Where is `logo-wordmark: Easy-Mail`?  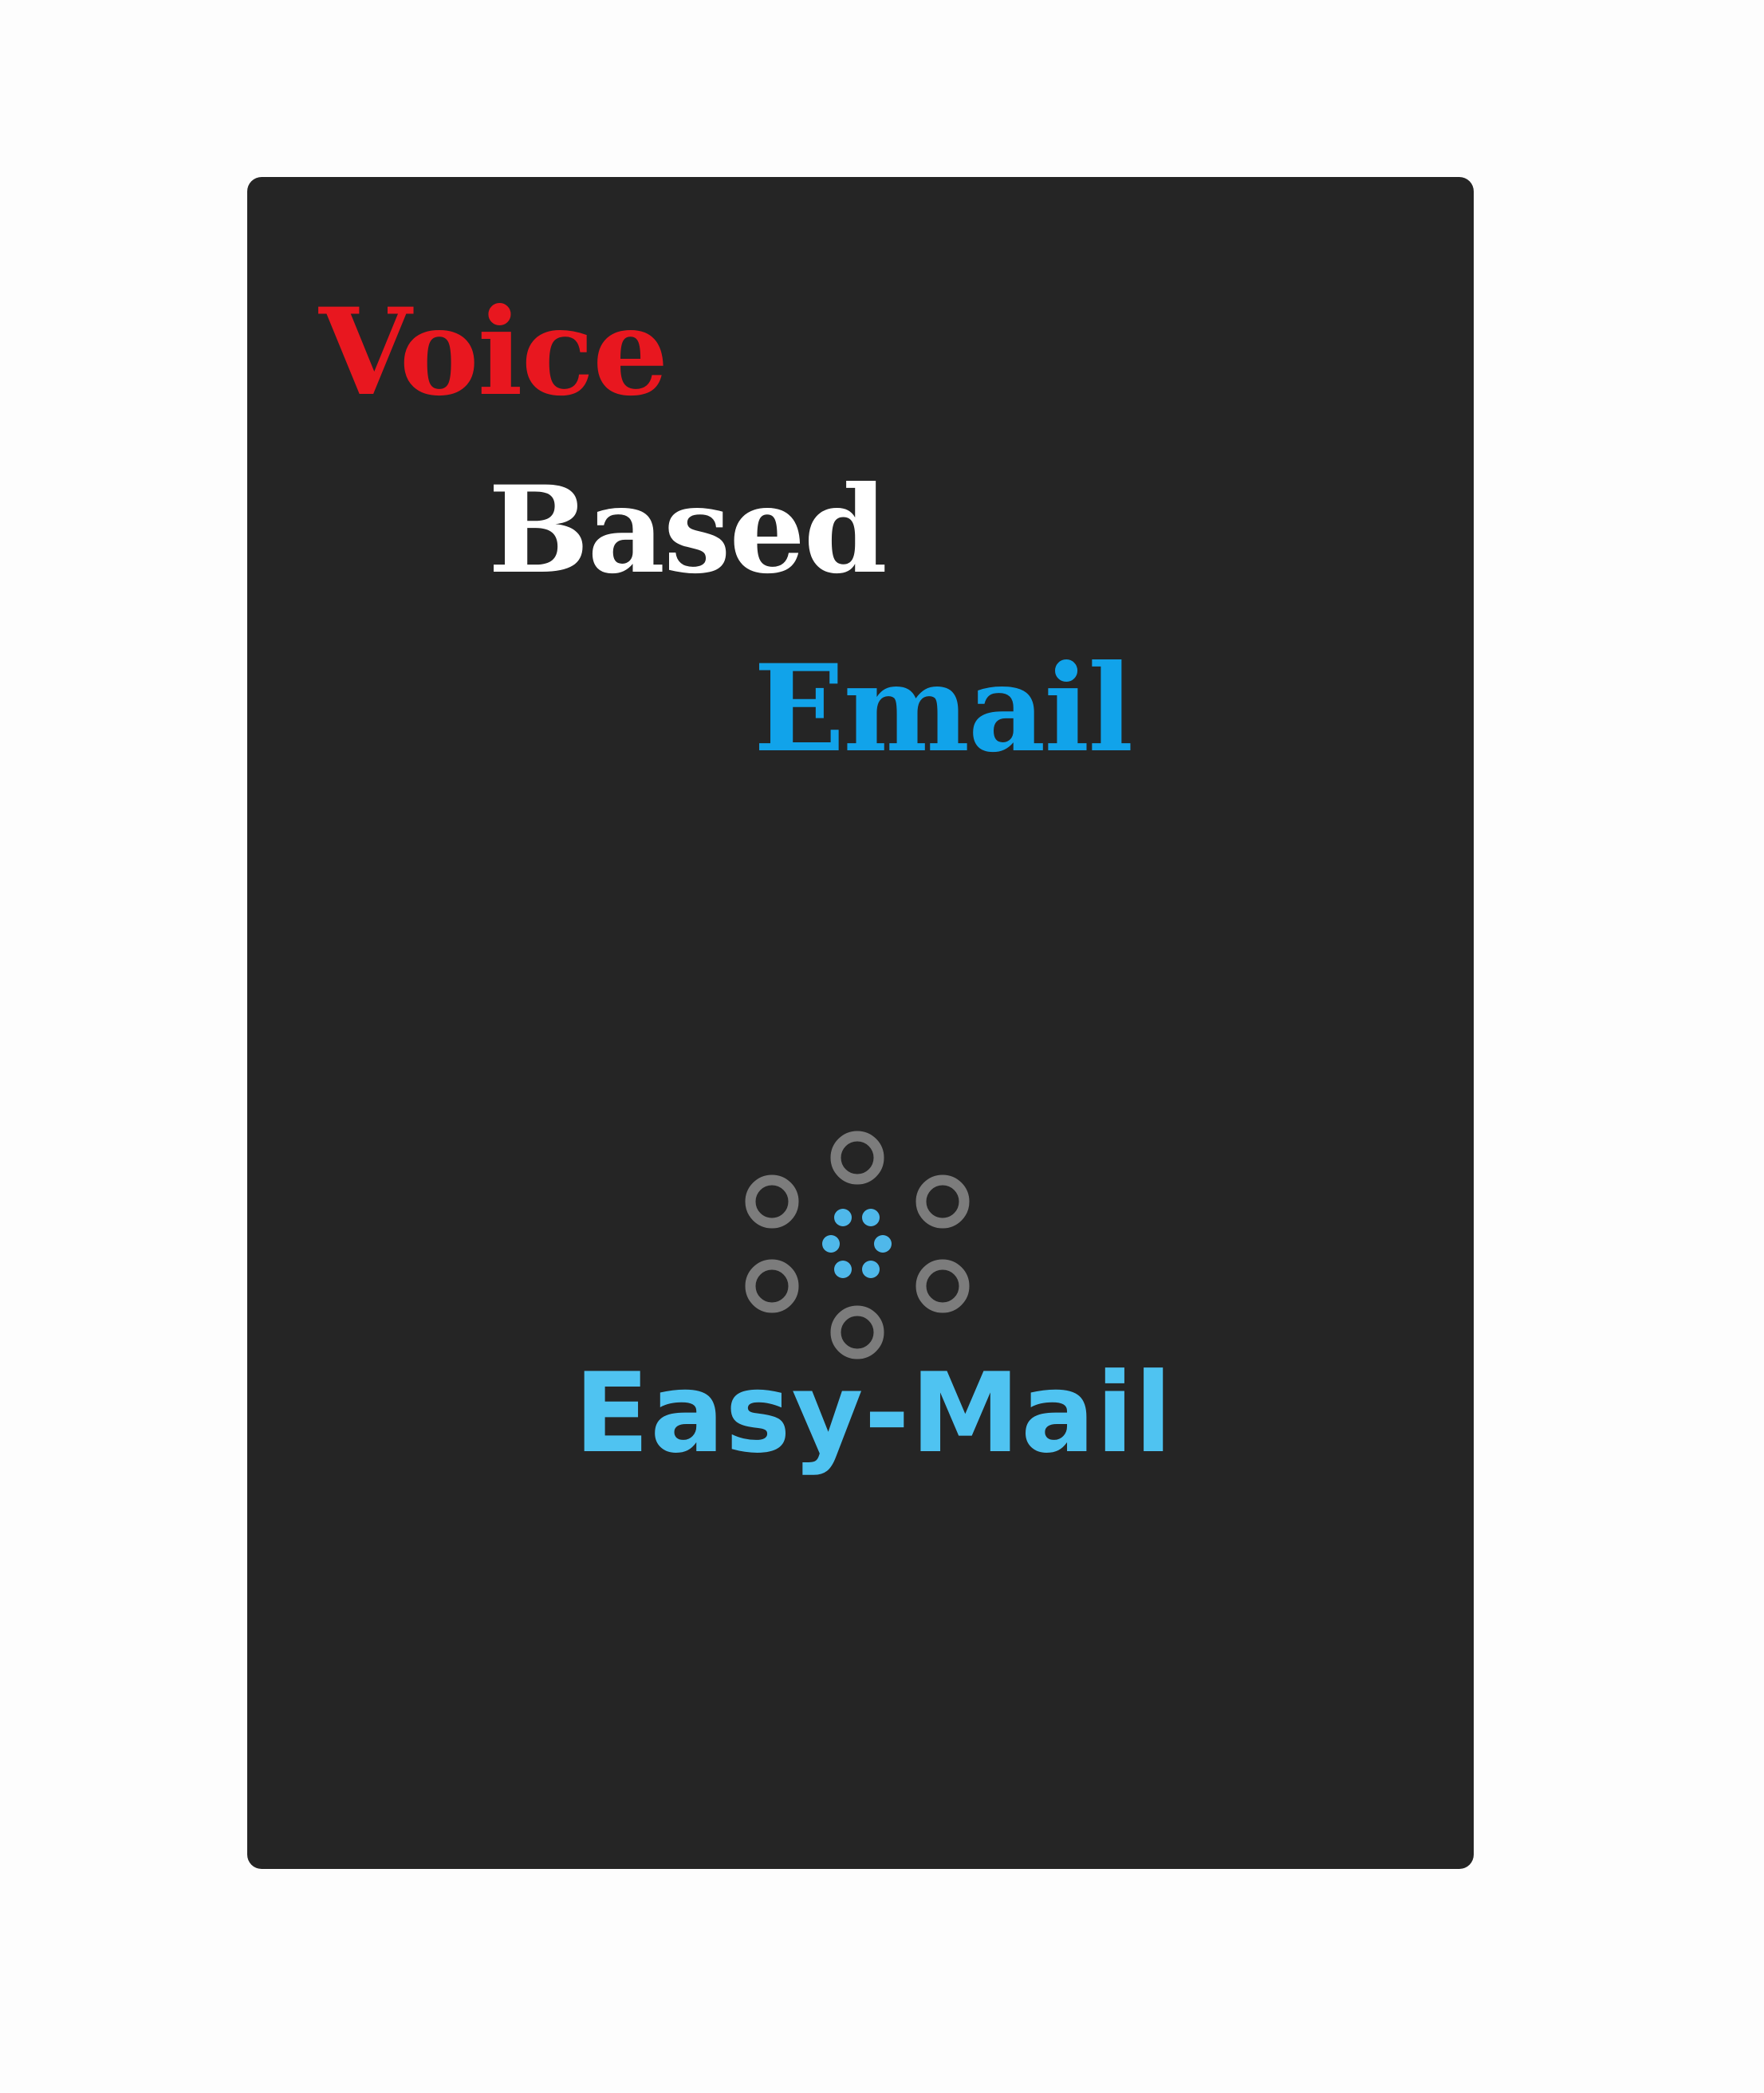 logo-wordmark: Easy-Mail is located at coordinates (874, 1413).